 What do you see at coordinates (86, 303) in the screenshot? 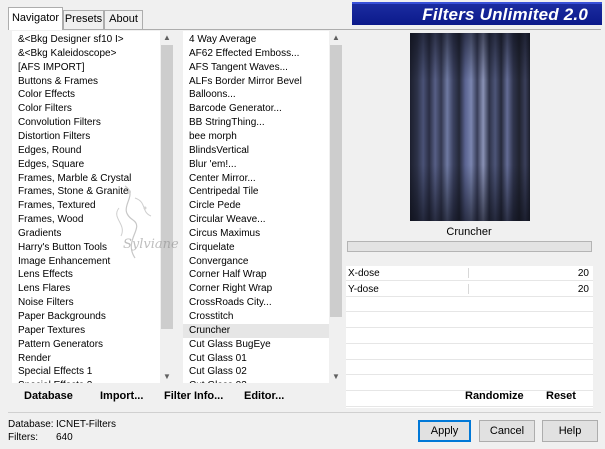
I see `category-list-item: Noise Filters` at bounding box center [86, 303].